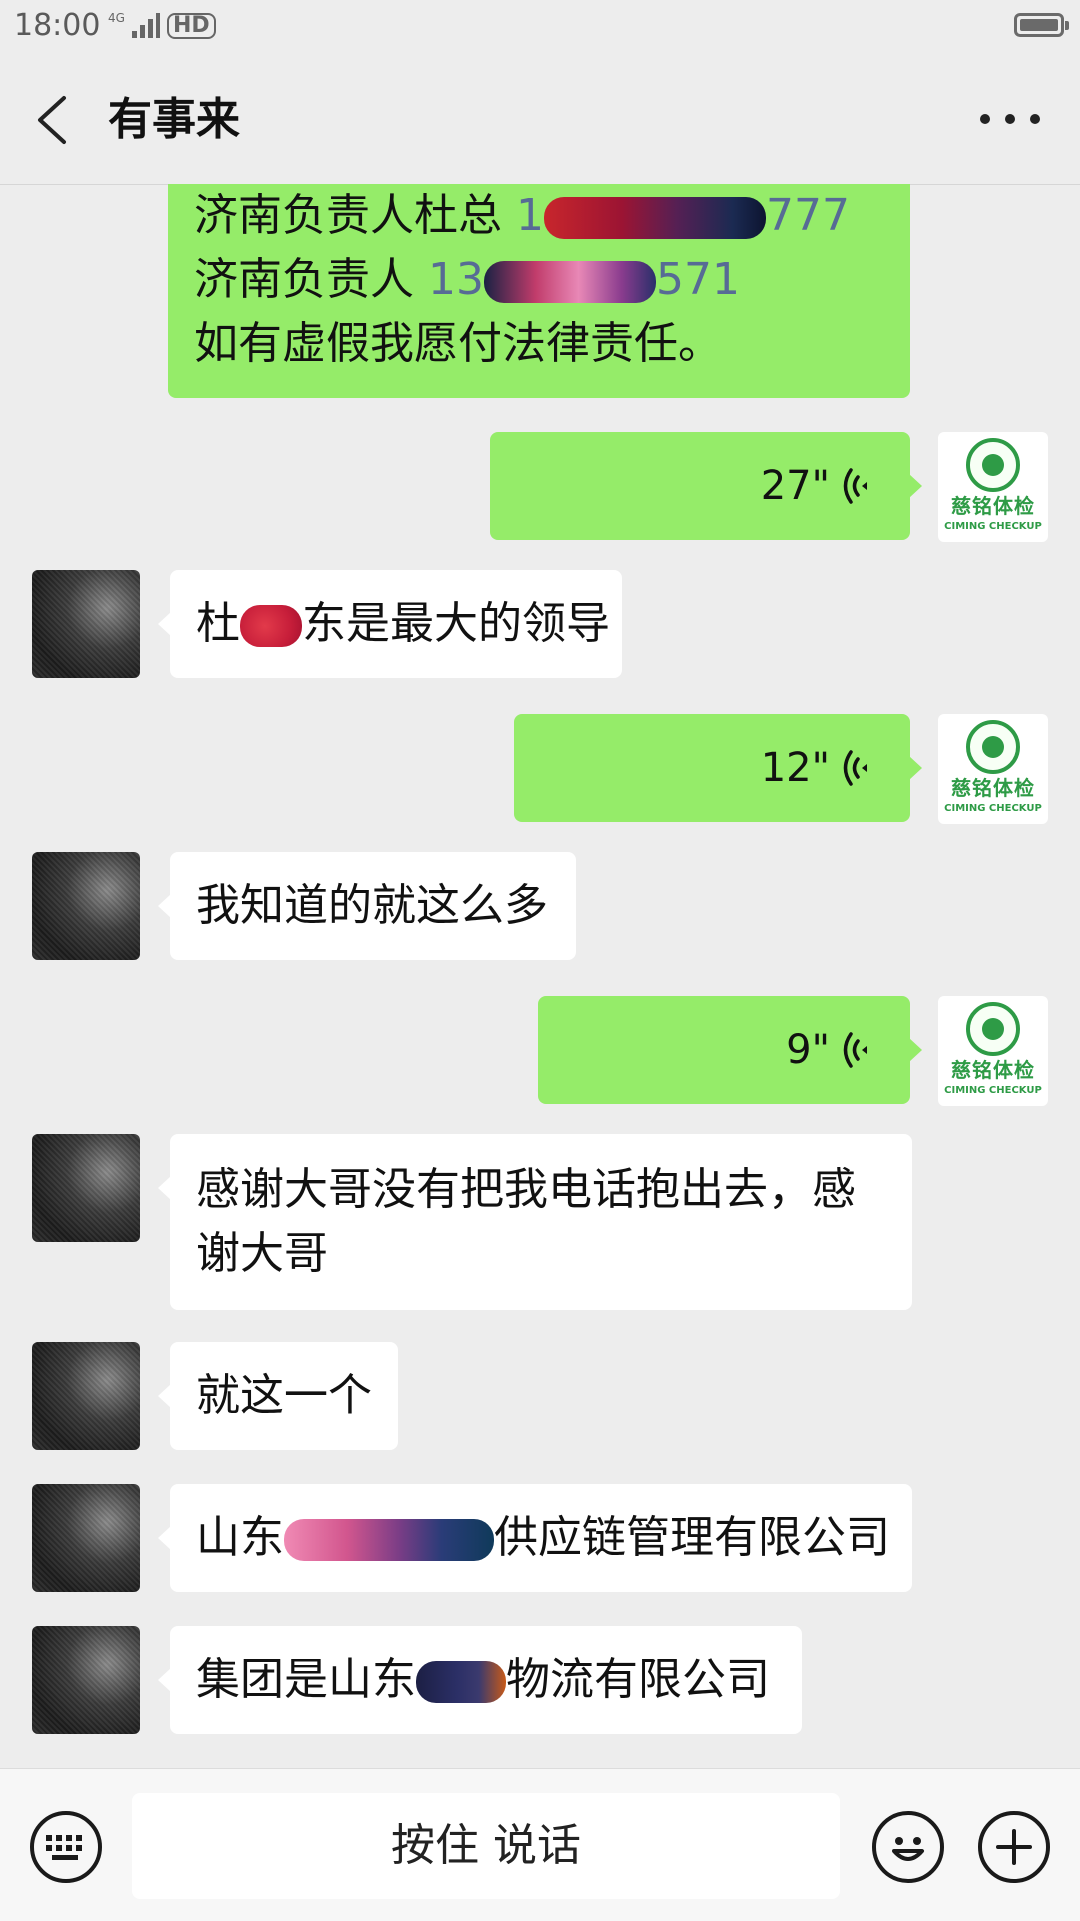 The image size is (1080, 1921). Describe the element at coordinates (262, 1253) in the screenshot. I see `message-line: 谢大哥` at that location.